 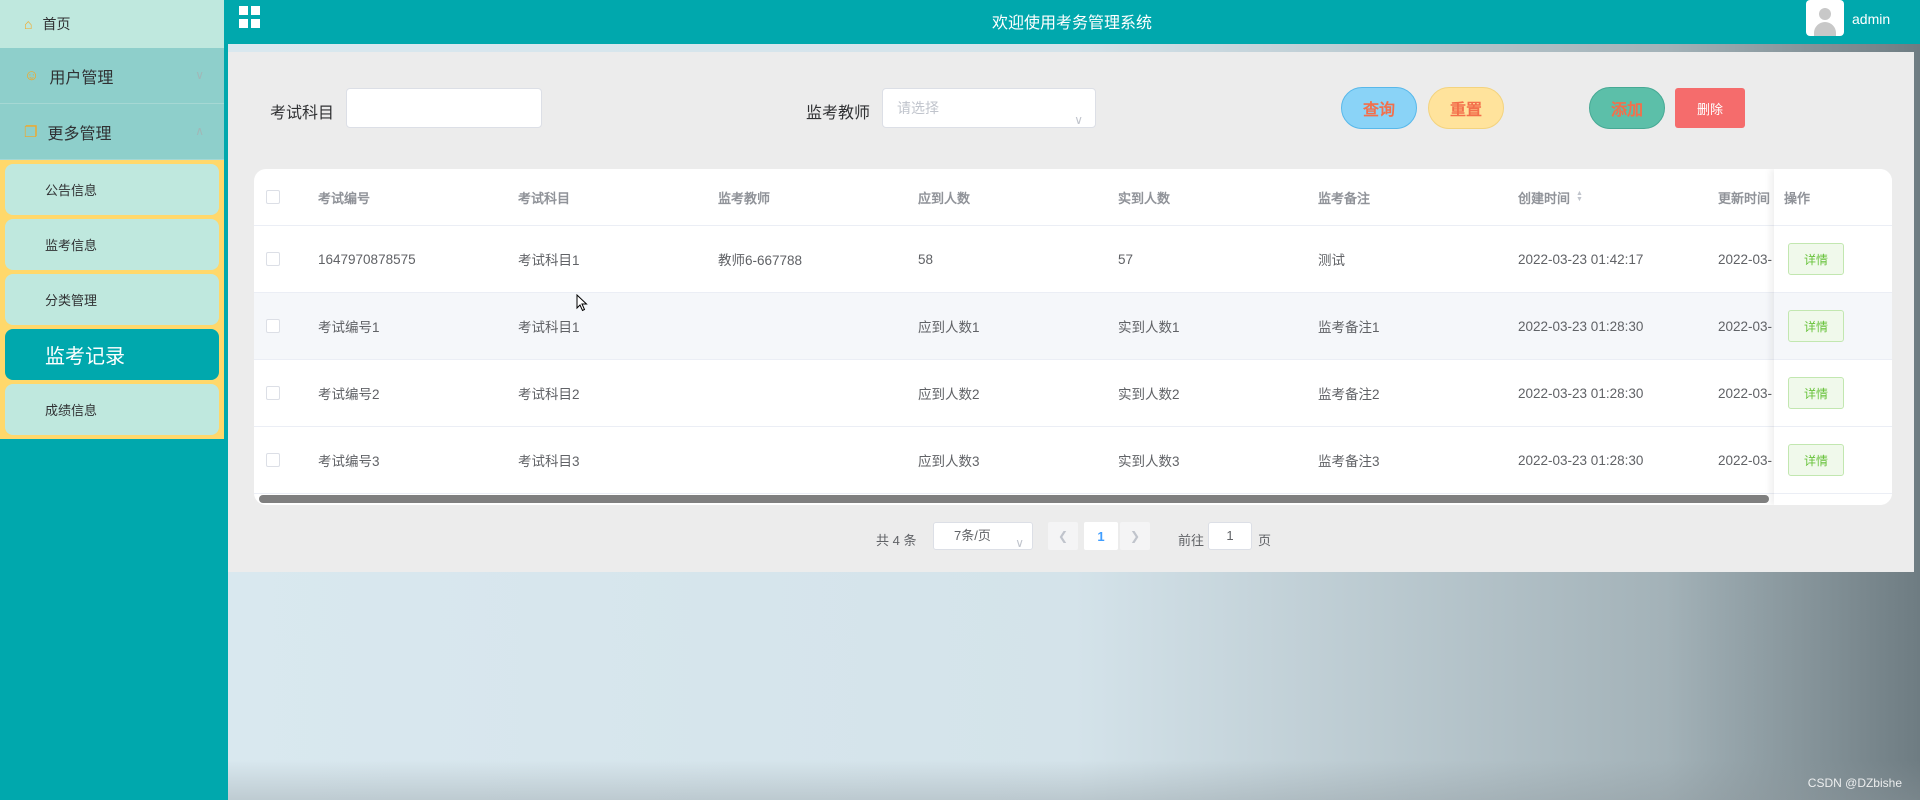 I want to click on app-title: 欢迎使用考务管理系统, so click(x=1071, y=23).